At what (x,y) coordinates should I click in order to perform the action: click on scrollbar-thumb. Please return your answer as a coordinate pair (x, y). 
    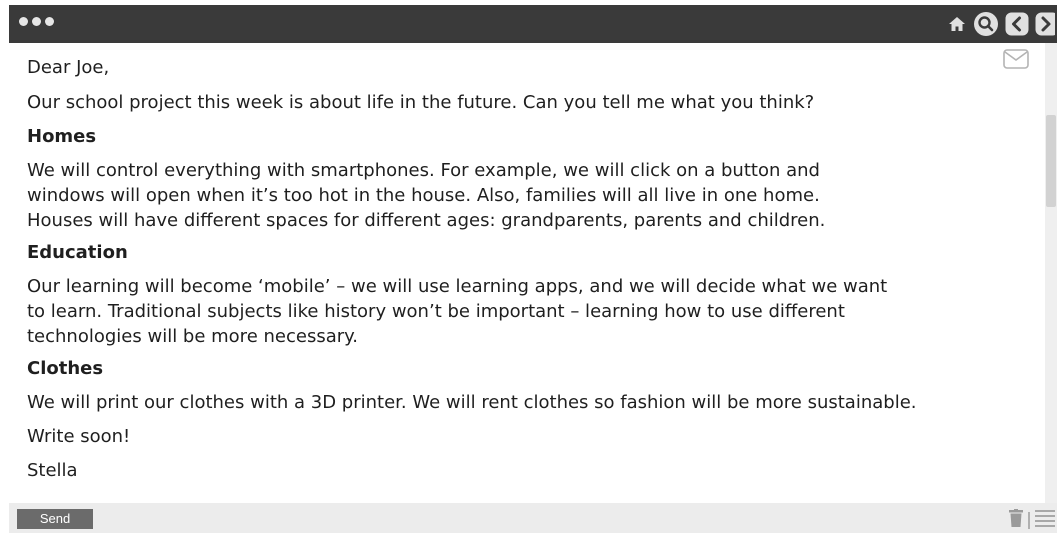
    Looking at the image, I should click on (1051, 161).